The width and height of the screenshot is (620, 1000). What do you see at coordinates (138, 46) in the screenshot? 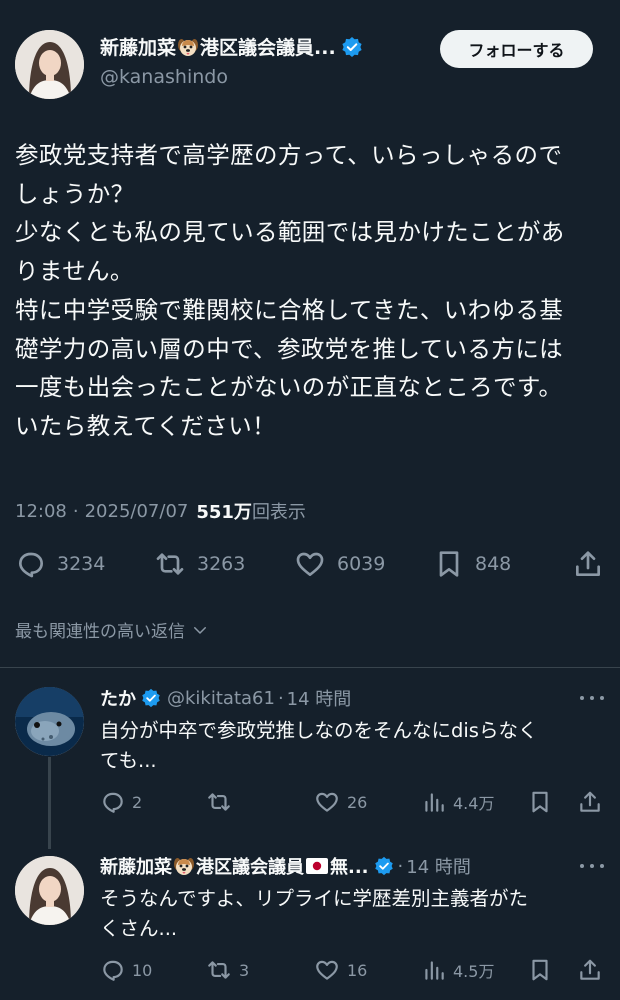
I see `author-name: 新藤加菜` at bounding box center [138, 46].